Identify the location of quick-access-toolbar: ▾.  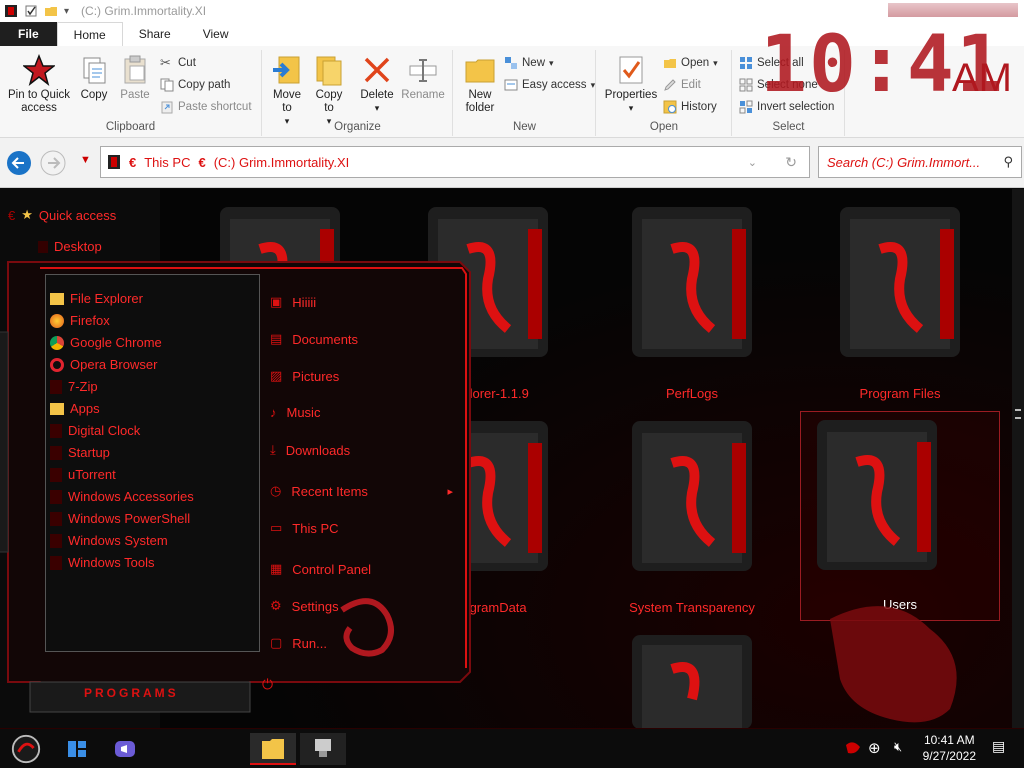
(34, 11).